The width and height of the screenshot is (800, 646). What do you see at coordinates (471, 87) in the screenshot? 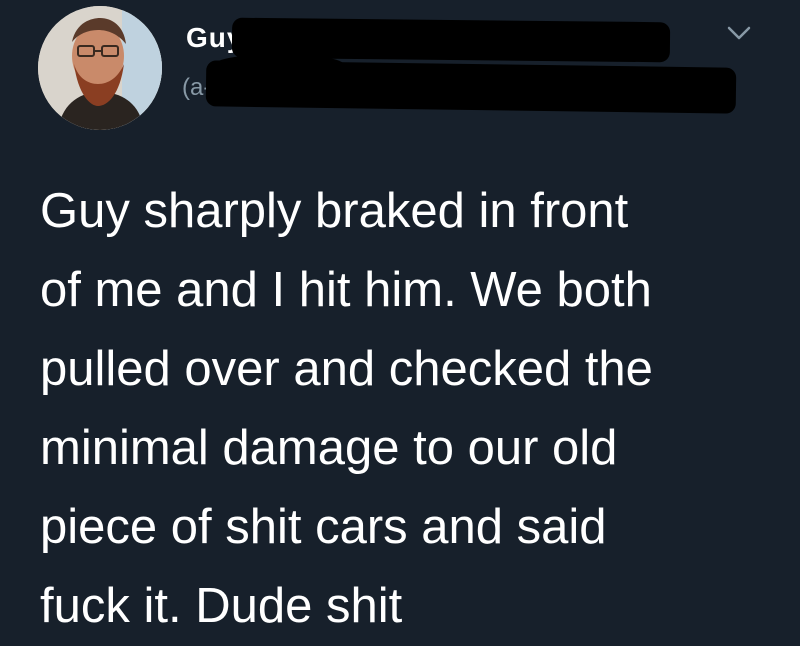
I see `redaction-bar` at bounding box center [471, 87].